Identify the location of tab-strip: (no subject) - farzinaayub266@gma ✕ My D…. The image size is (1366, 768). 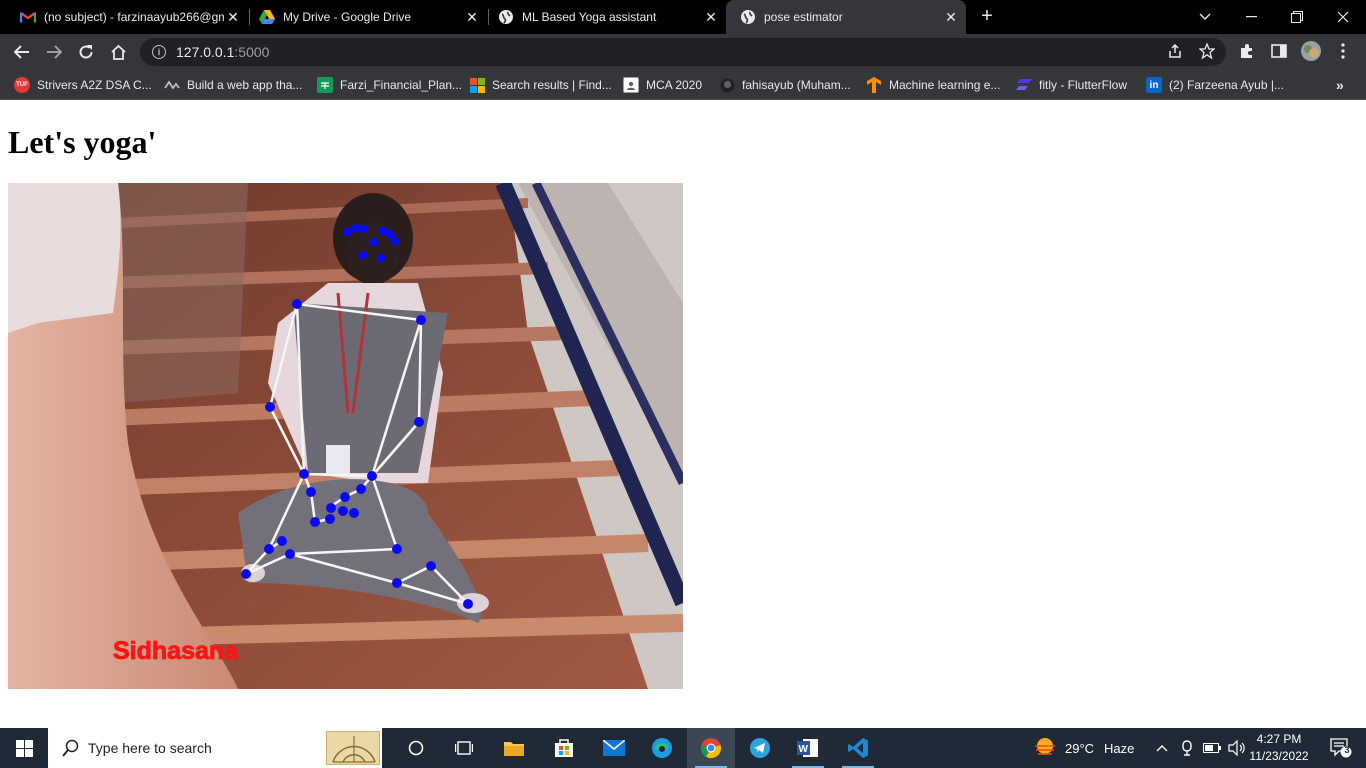
(683, 17).